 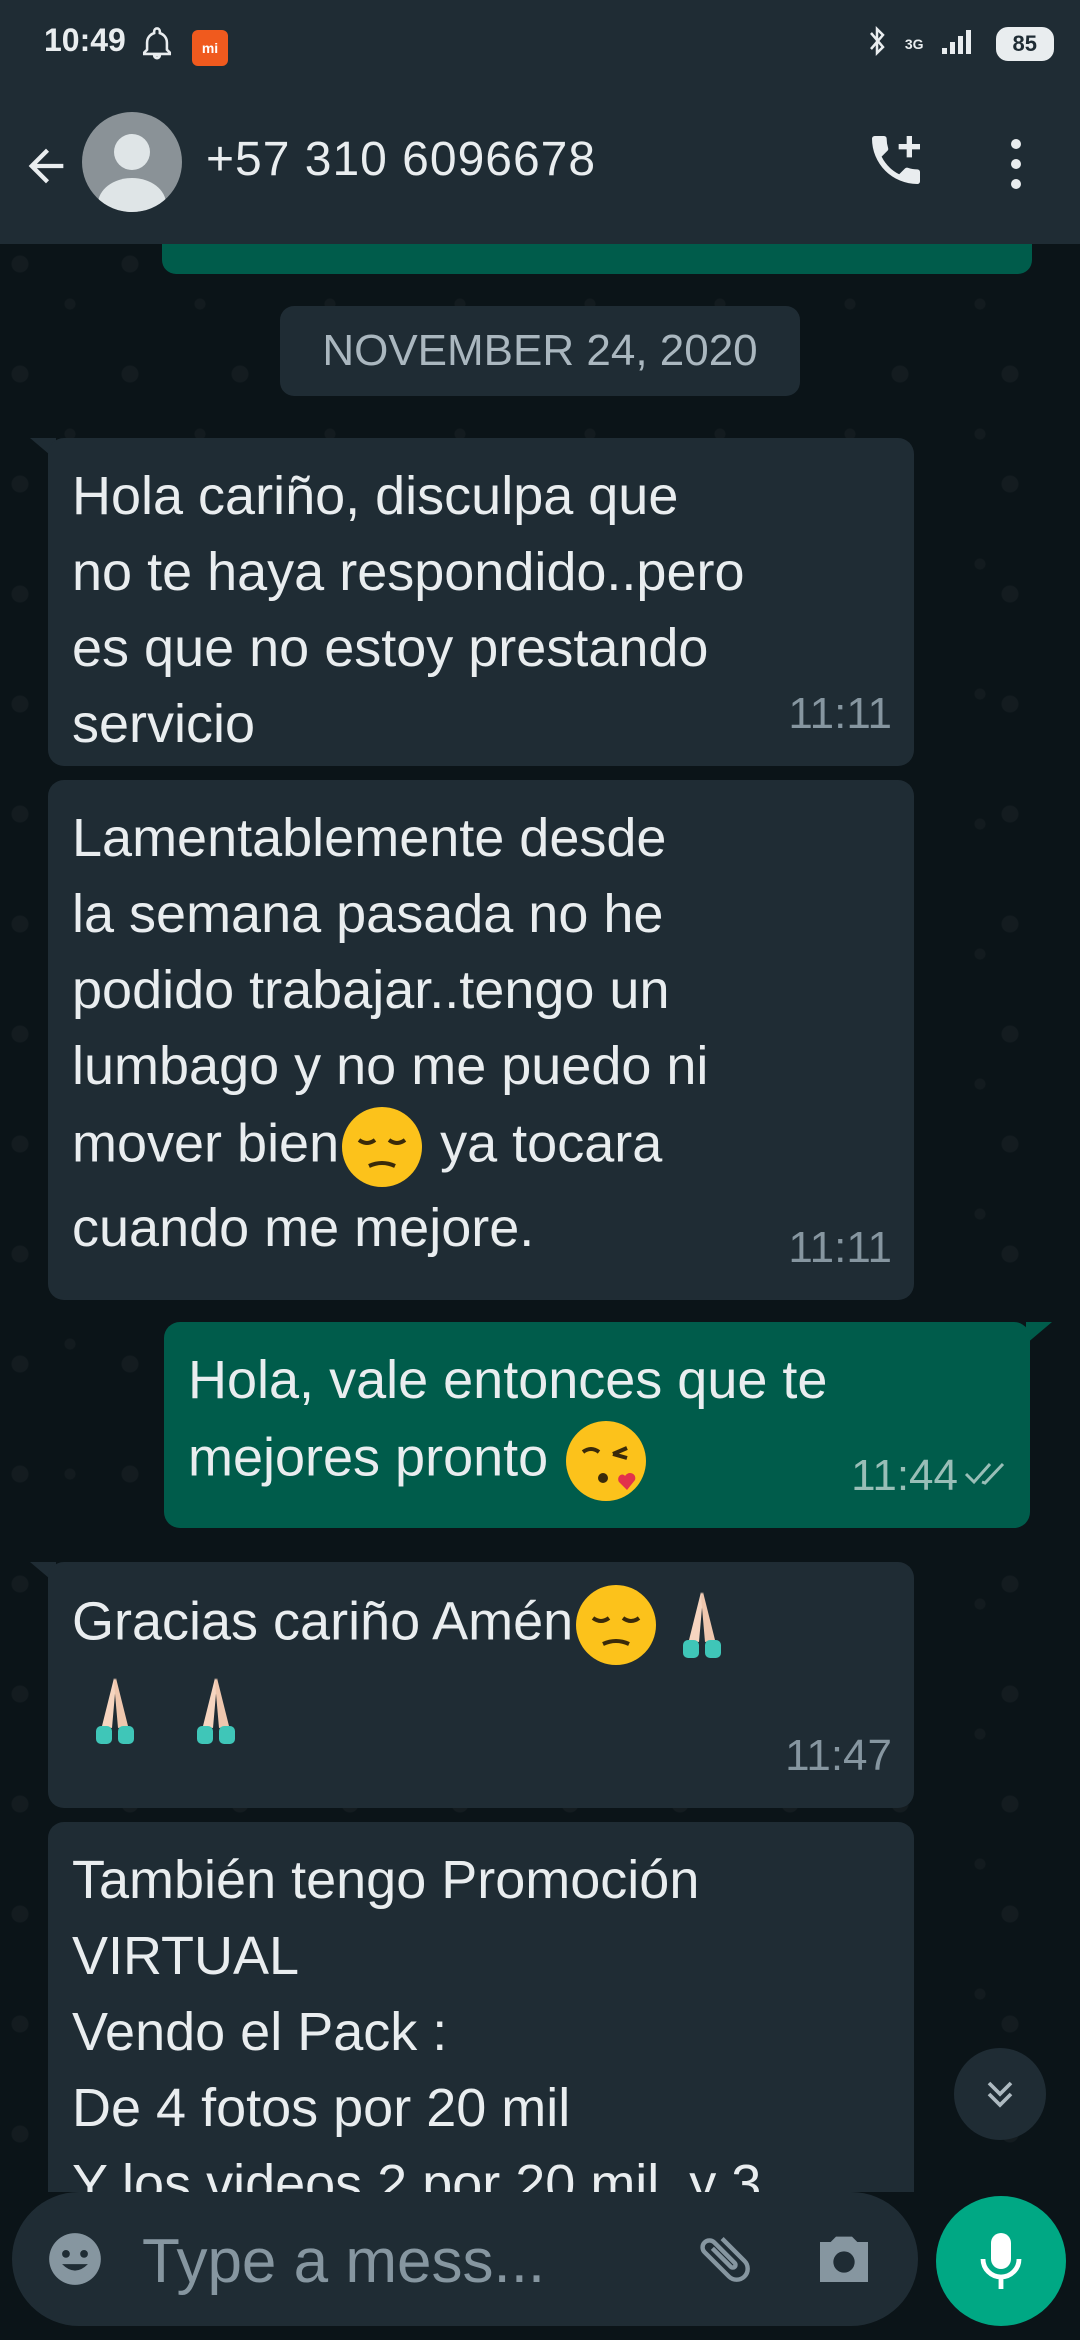 I want to click on previous-message-bubble, so click(x=597, y=259).